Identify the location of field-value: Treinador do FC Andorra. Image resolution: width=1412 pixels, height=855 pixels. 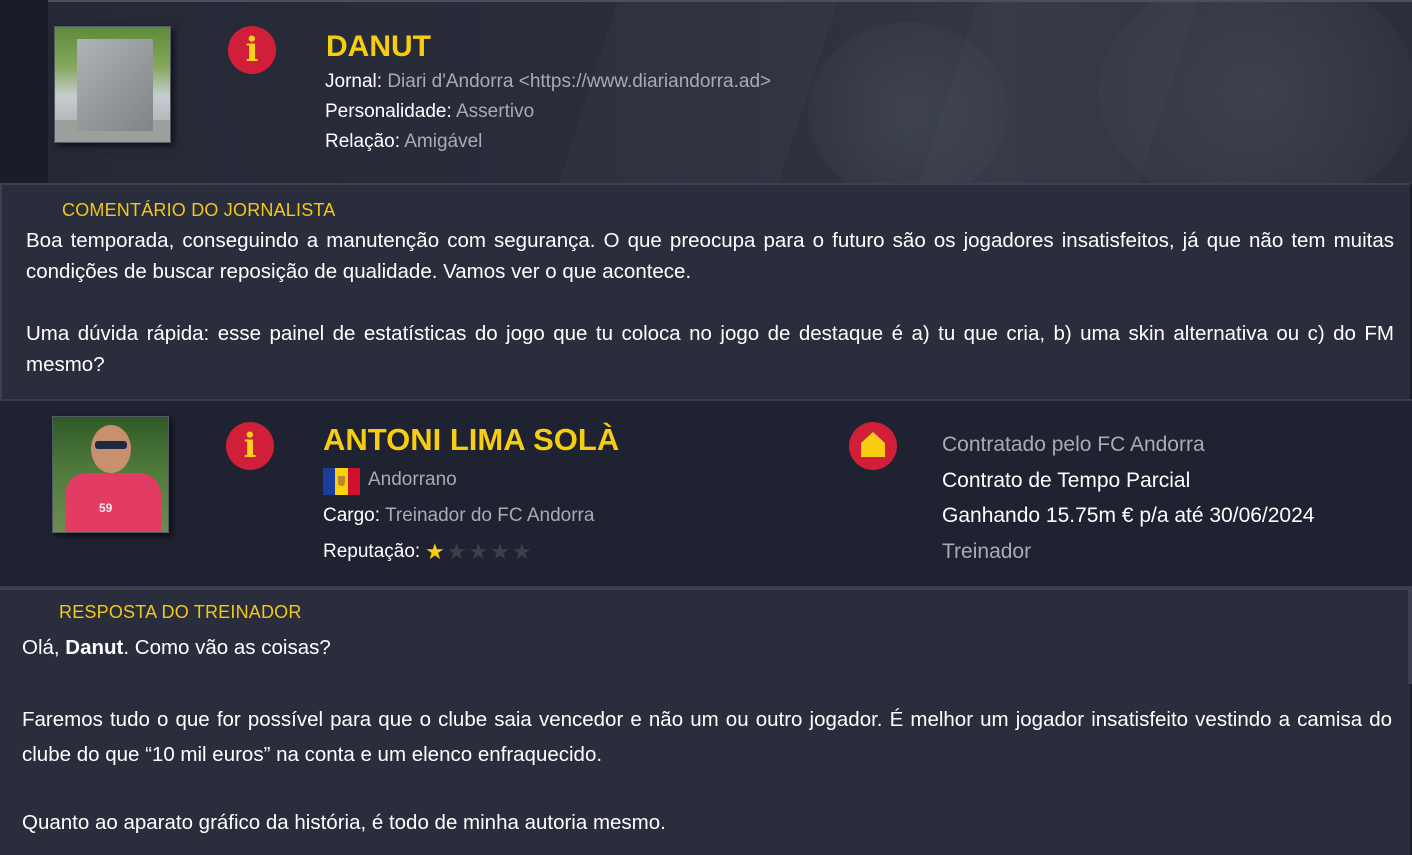
(489, 515).